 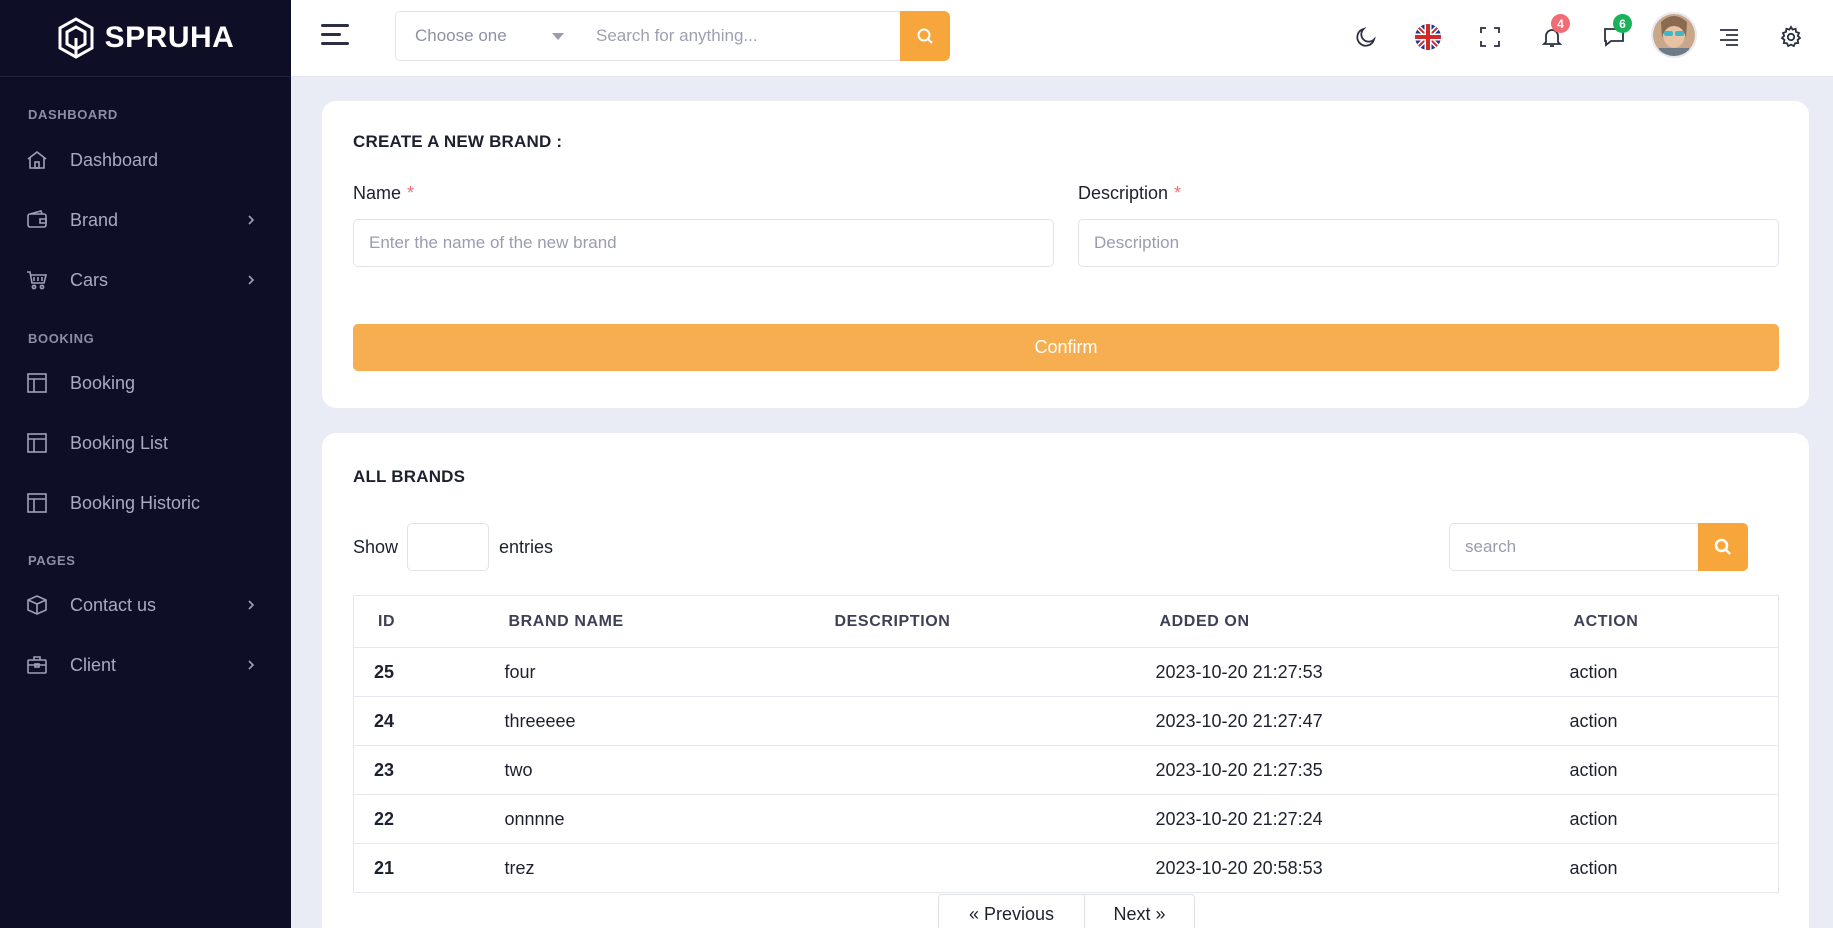 I want to click on caret-down-icon, so click(x=558, y=36).